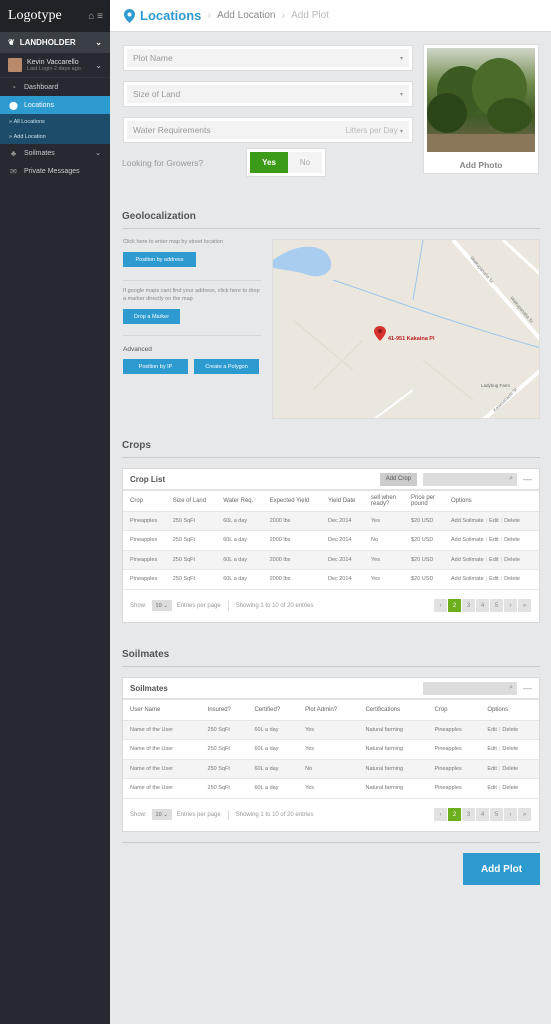 Image resolution: width=551 pixels, height=1024 pixels. I want to click on crop-list-title: Crop List, so click(148, 479).